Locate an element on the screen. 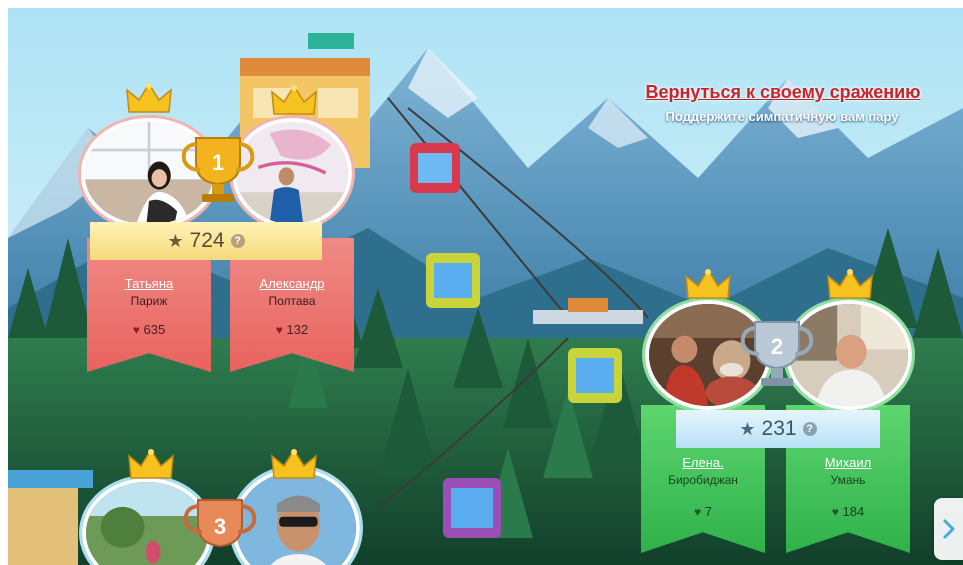  participant-name-link: Михаил is located at coordinates (848, 462).